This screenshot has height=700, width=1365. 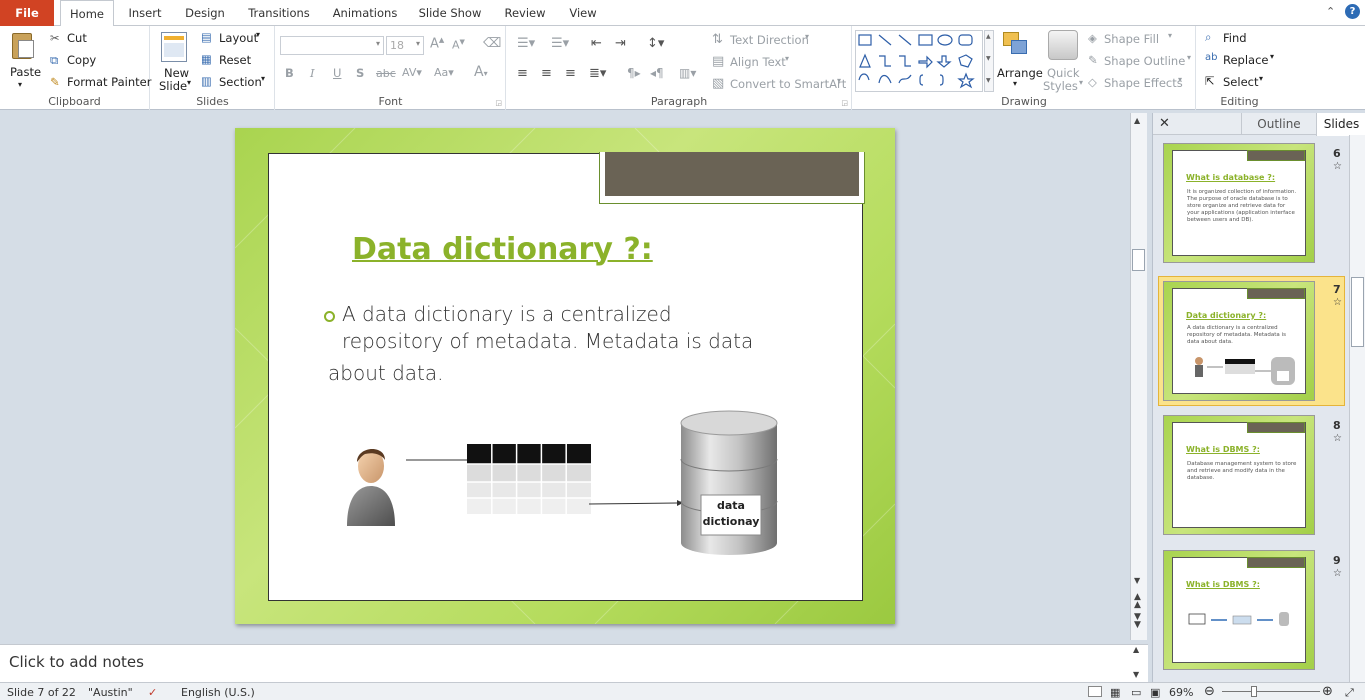 What do you see at coordinates (405, 45) in the screenshot?
I see `font-size-combo: 18 ▾` at bounding box center [405, 45].